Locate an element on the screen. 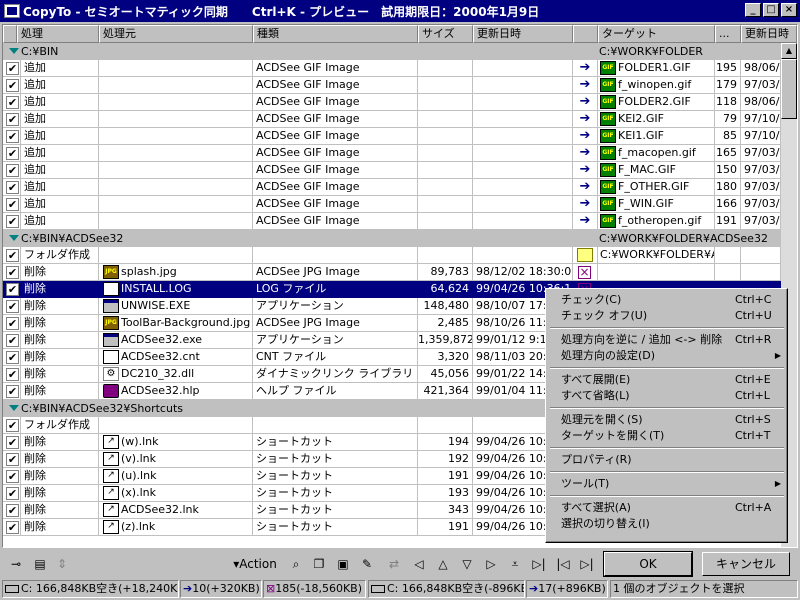 Image resolution: width=800 pixels, height=600 pixels. context-menu-item: すべて選択(A) Ctrl+A is located at coordinates (667, 508).